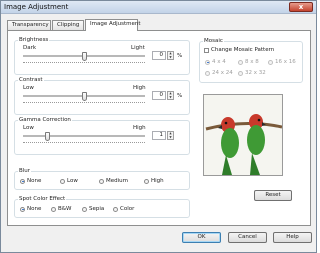 This screenshot has width=320, height=253. I want to click on contrast-title: Contrast, so click(31, 80).